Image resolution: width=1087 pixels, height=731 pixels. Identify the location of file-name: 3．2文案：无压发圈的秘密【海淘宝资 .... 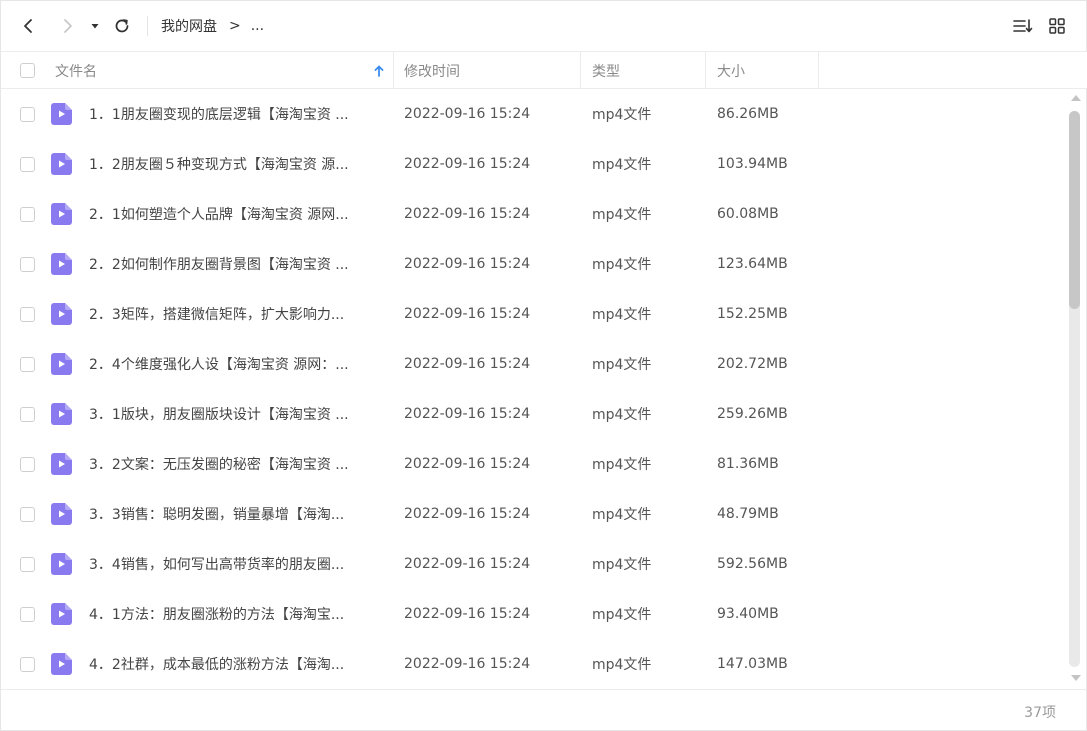
(235, 464).